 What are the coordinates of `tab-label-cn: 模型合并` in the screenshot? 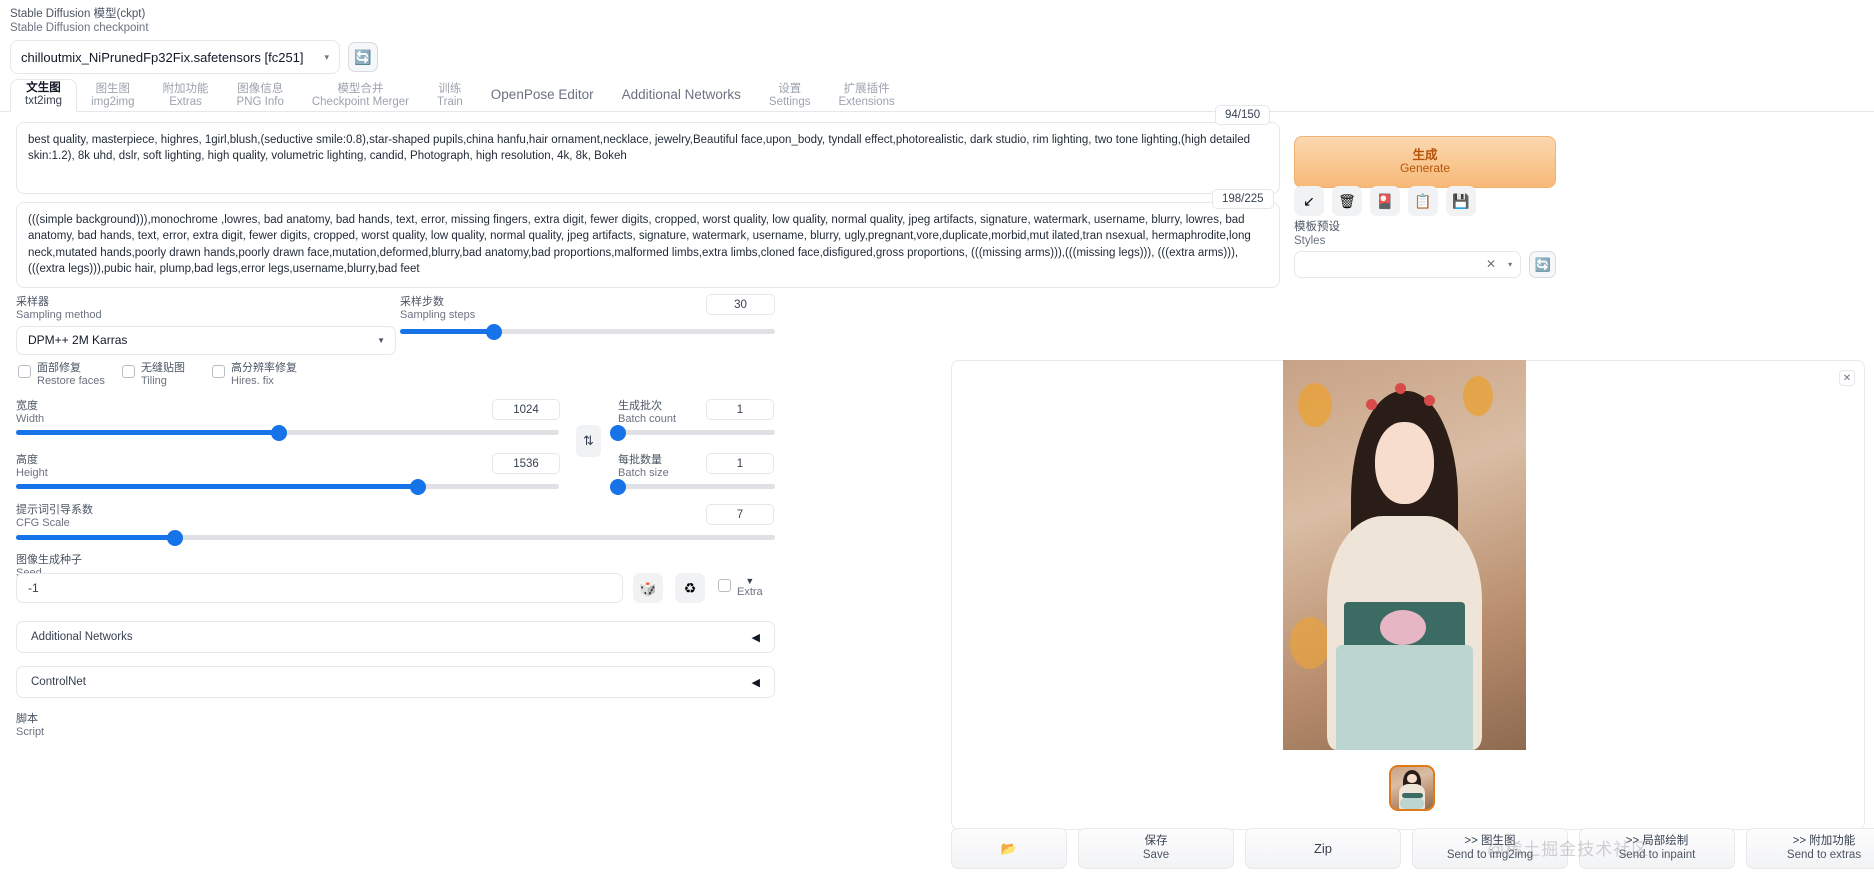 It's located at (360, 89).